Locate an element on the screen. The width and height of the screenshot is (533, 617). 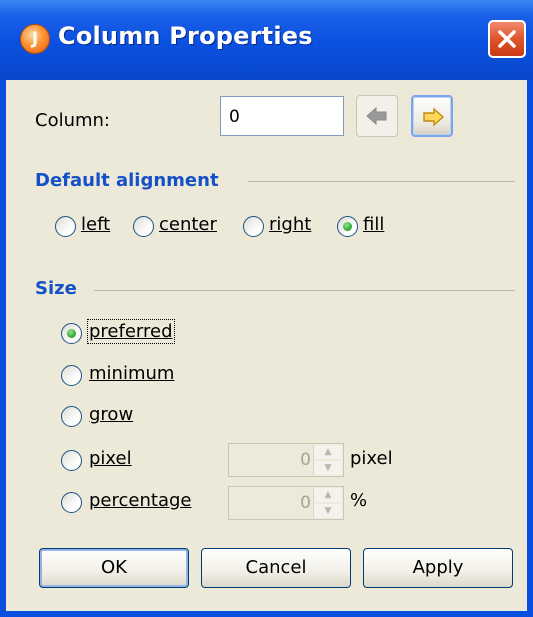
alignment-left-label: left is located at coordinates (95, 224).